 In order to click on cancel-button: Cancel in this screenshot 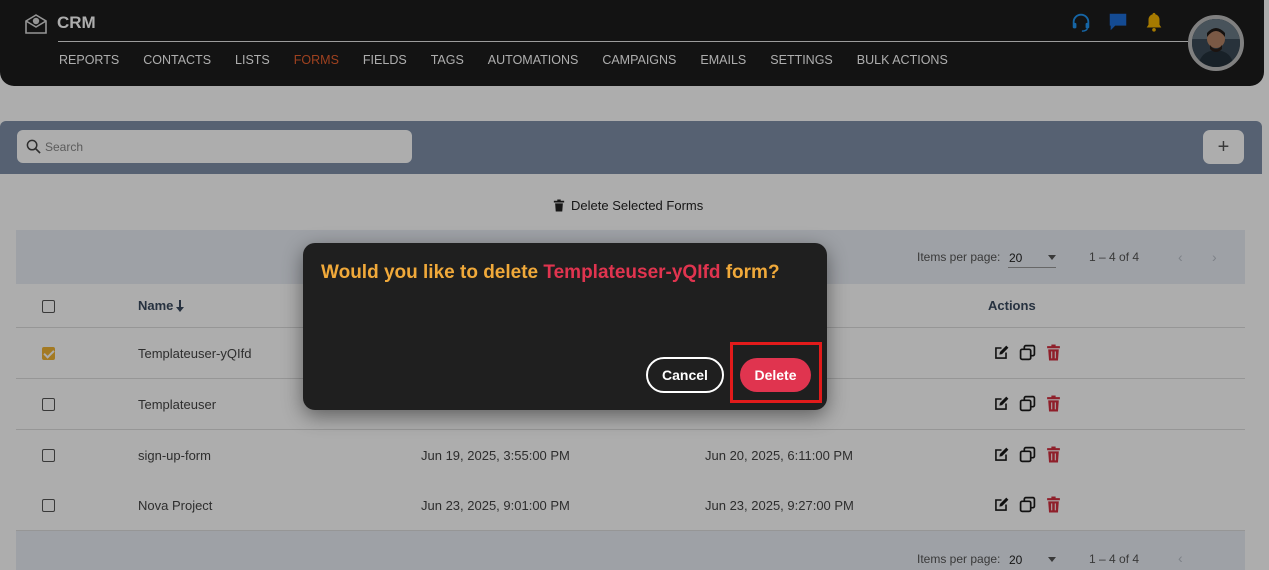, I will do `click(685, 375)`.